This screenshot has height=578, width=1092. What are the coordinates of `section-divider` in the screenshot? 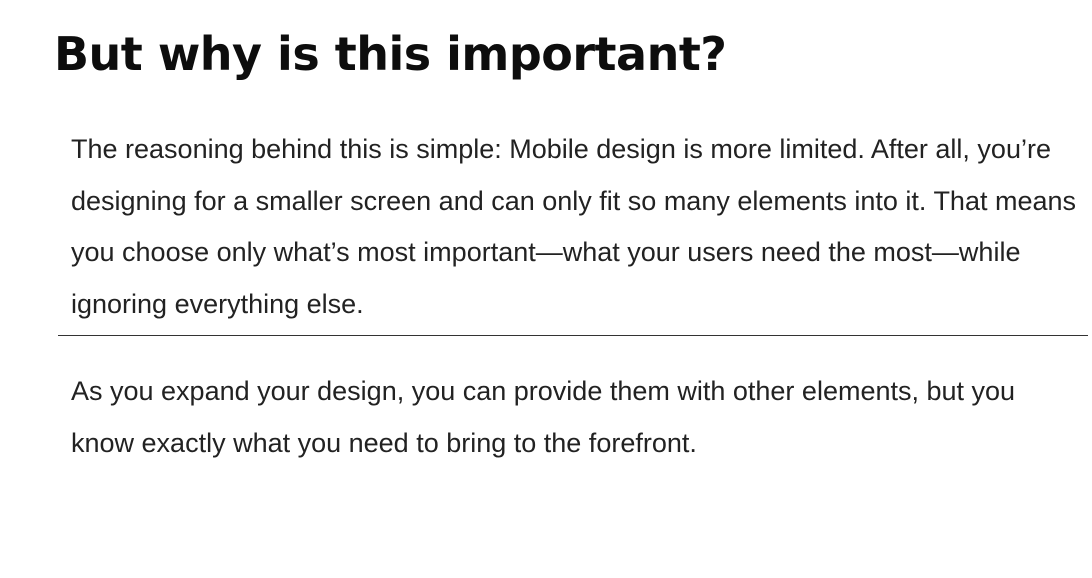 It's located at (573, 335).